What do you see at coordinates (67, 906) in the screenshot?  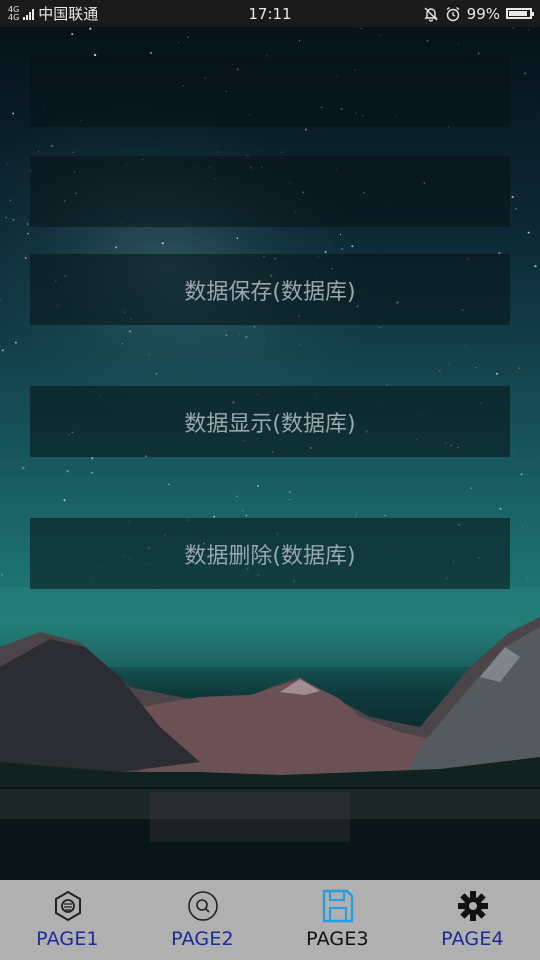 I see `hexagon-badge-icon` at bounding box center [67, 906].